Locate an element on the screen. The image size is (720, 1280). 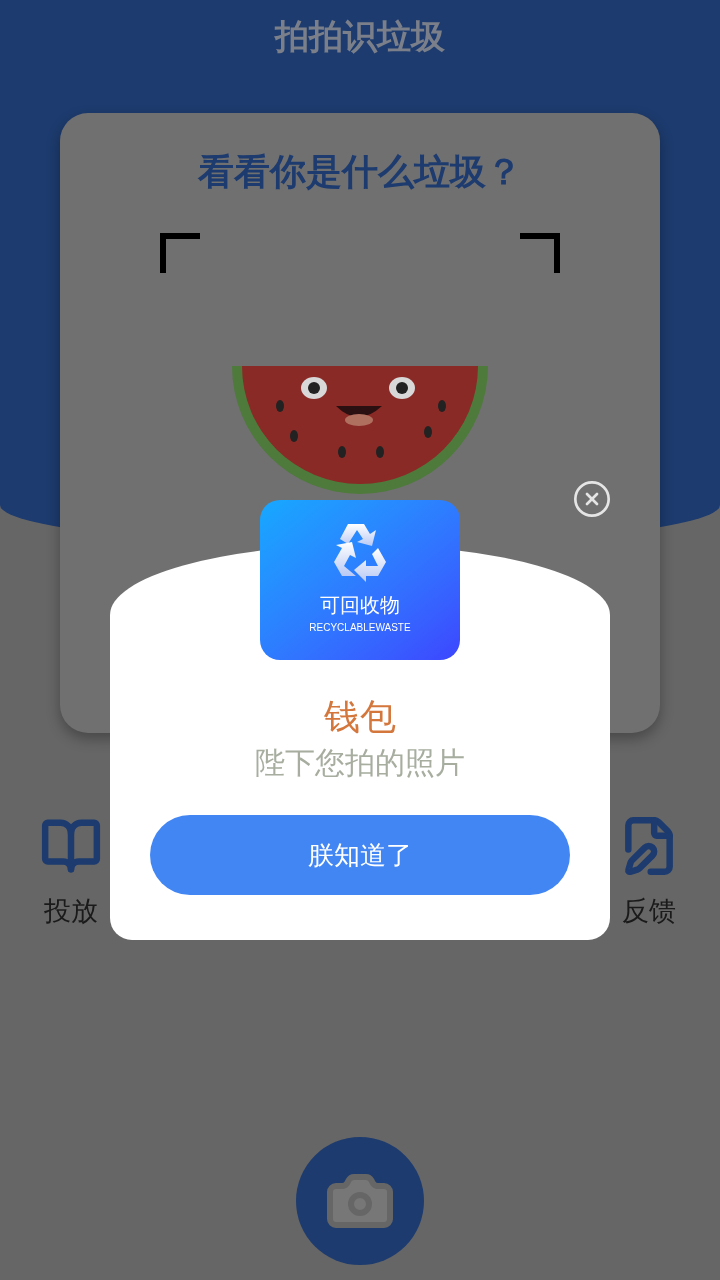
close-button is located at coordinates (592, 499).